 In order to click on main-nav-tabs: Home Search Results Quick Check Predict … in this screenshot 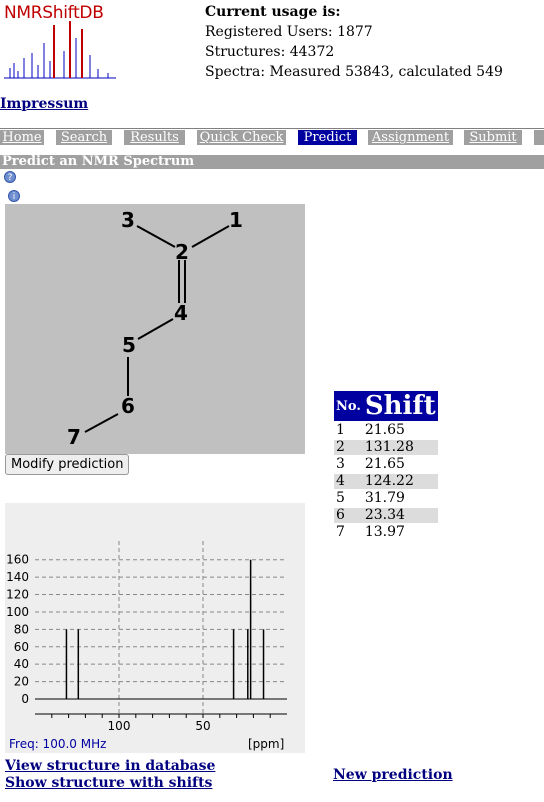, I will do `click(272, 136)`.